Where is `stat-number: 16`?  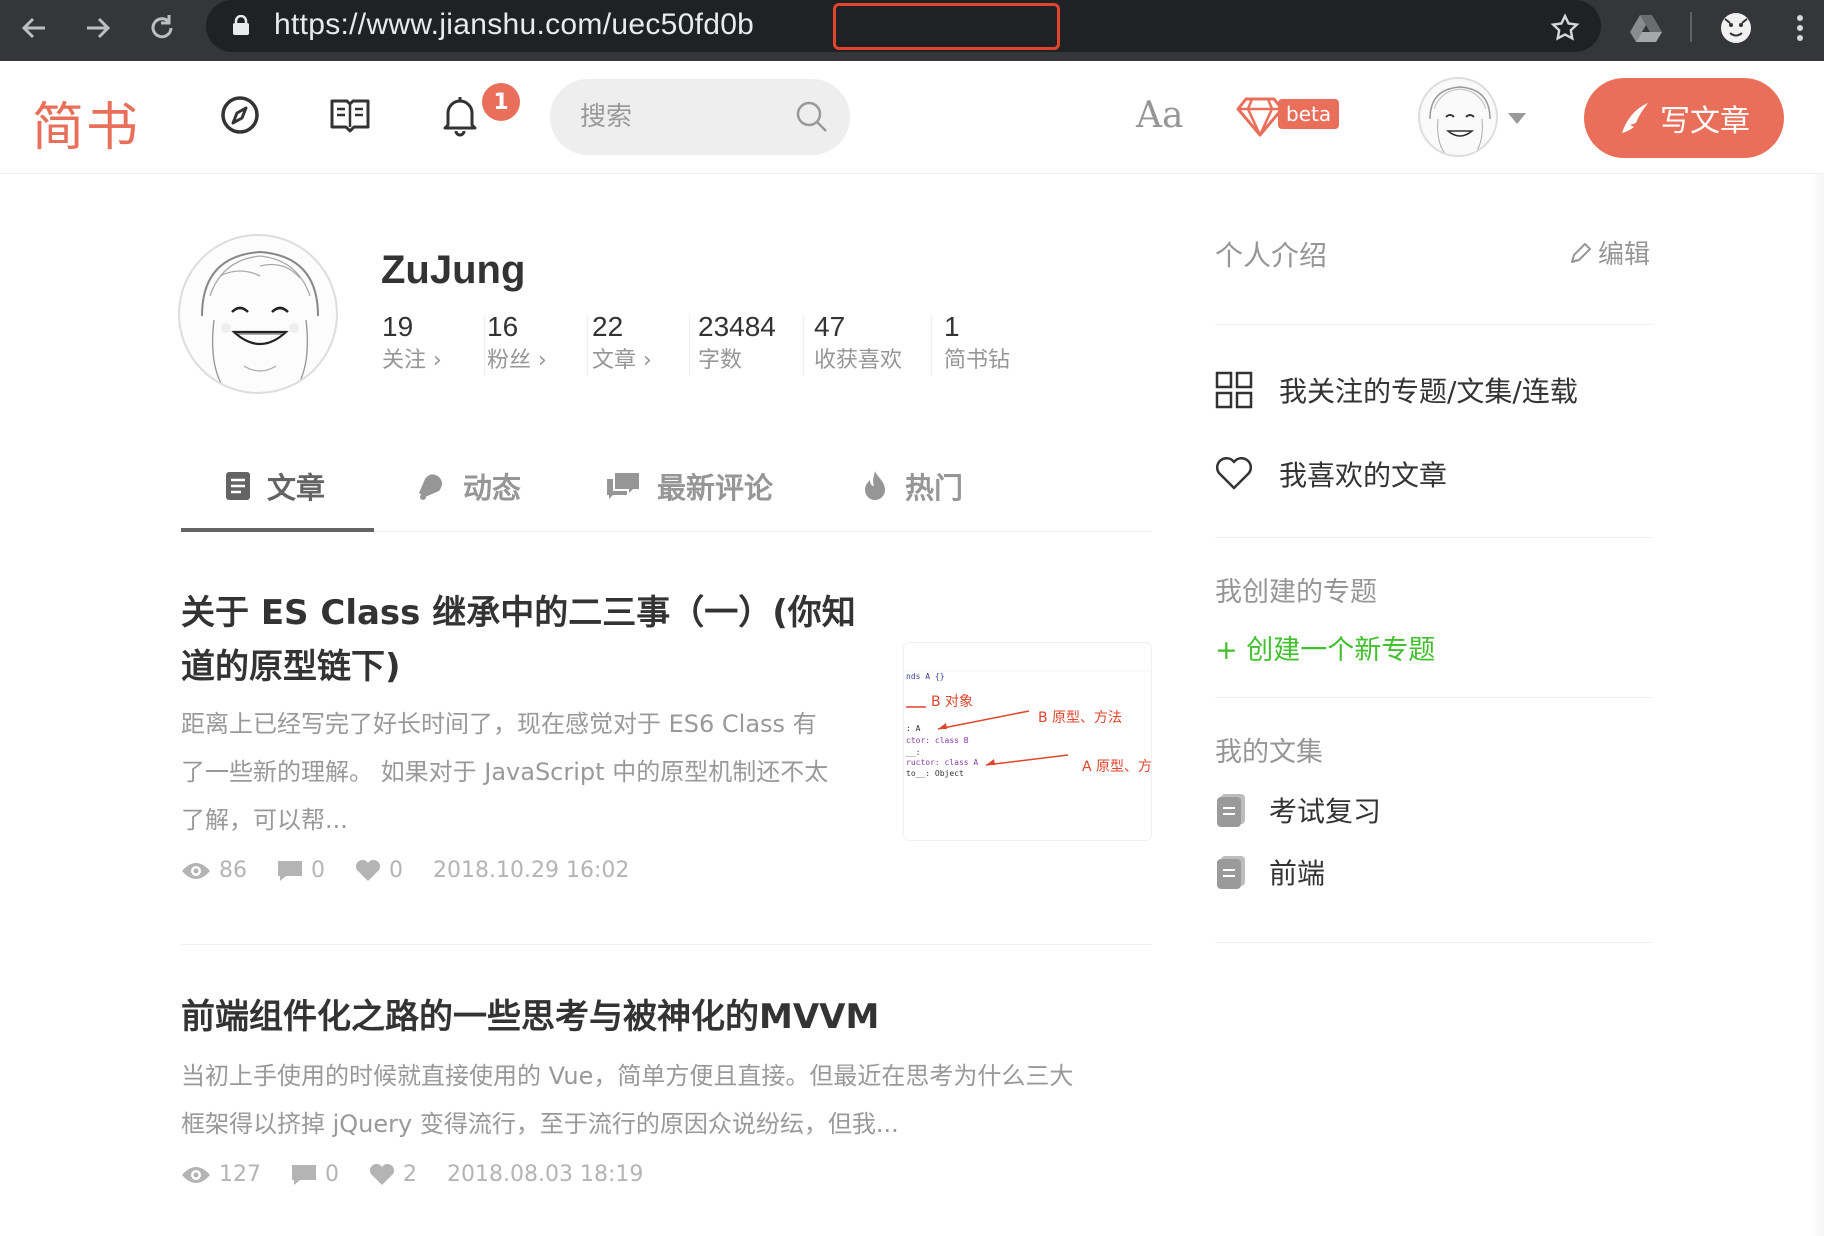 stat-number: 16 is located at coordinates (503, 326).